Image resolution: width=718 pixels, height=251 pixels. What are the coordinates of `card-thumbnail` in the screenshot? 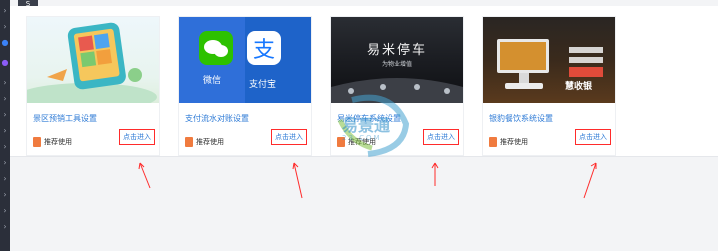 It's located at (93, 60).